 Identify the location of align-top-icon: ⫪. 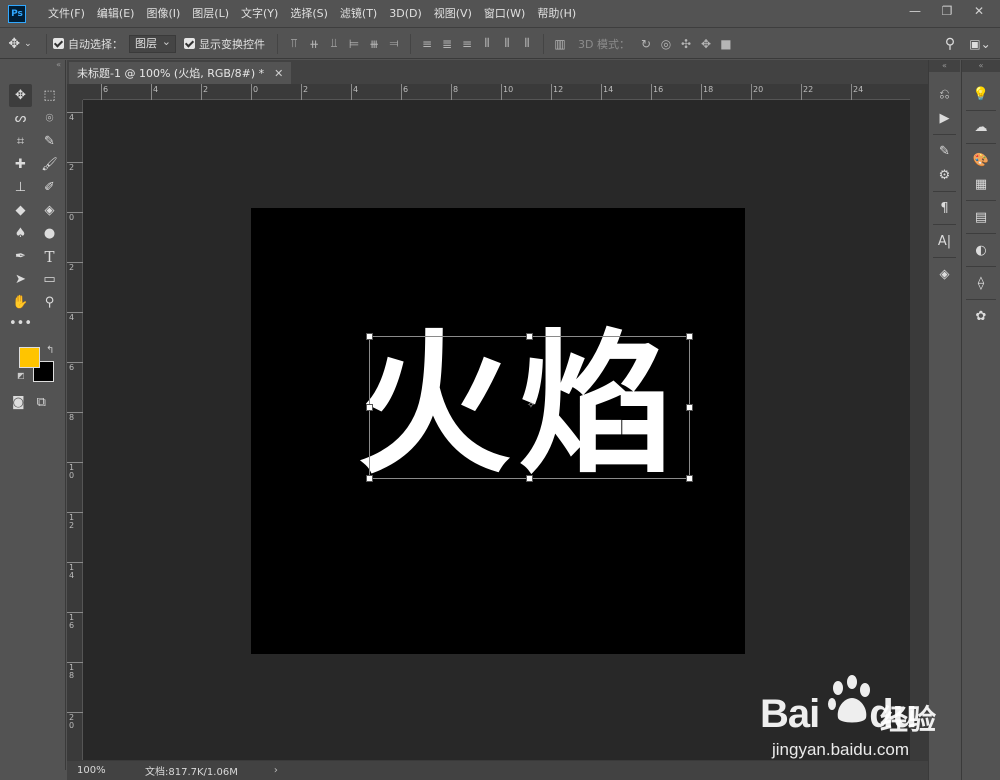
(294, 44).